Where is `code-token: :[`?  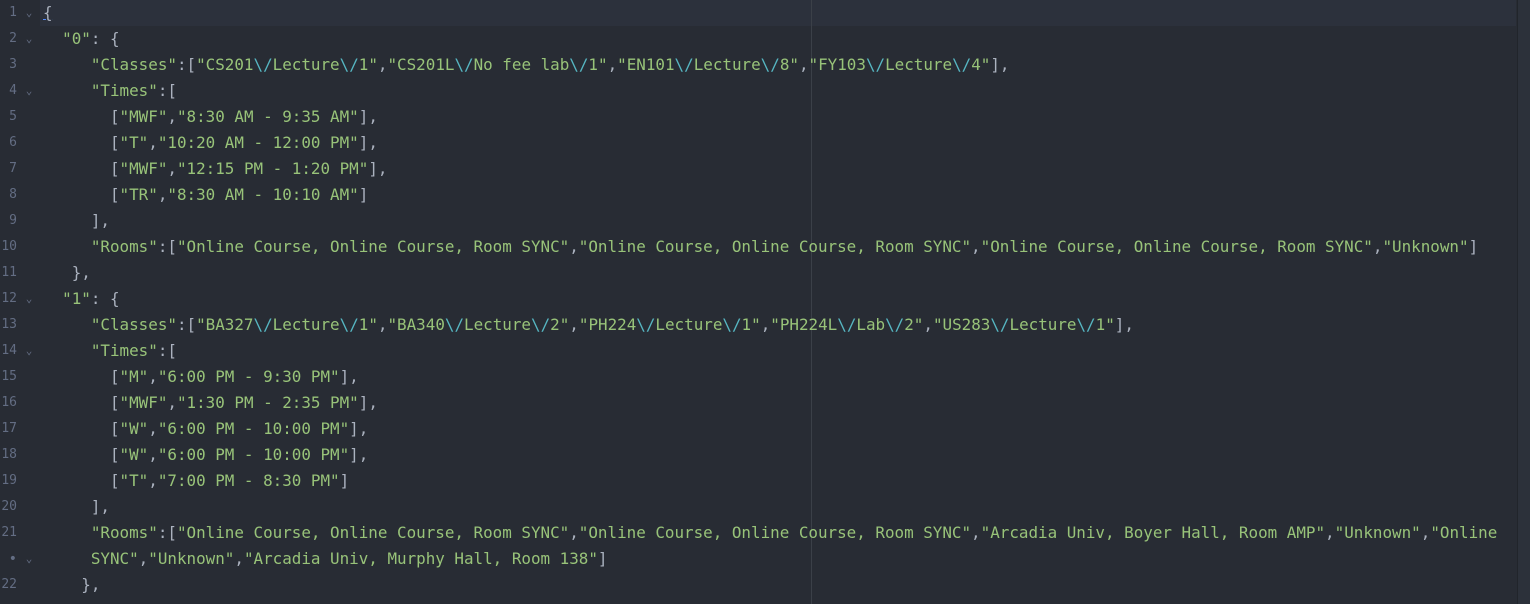 code-token: :[ is located at coordinates (186, 64).